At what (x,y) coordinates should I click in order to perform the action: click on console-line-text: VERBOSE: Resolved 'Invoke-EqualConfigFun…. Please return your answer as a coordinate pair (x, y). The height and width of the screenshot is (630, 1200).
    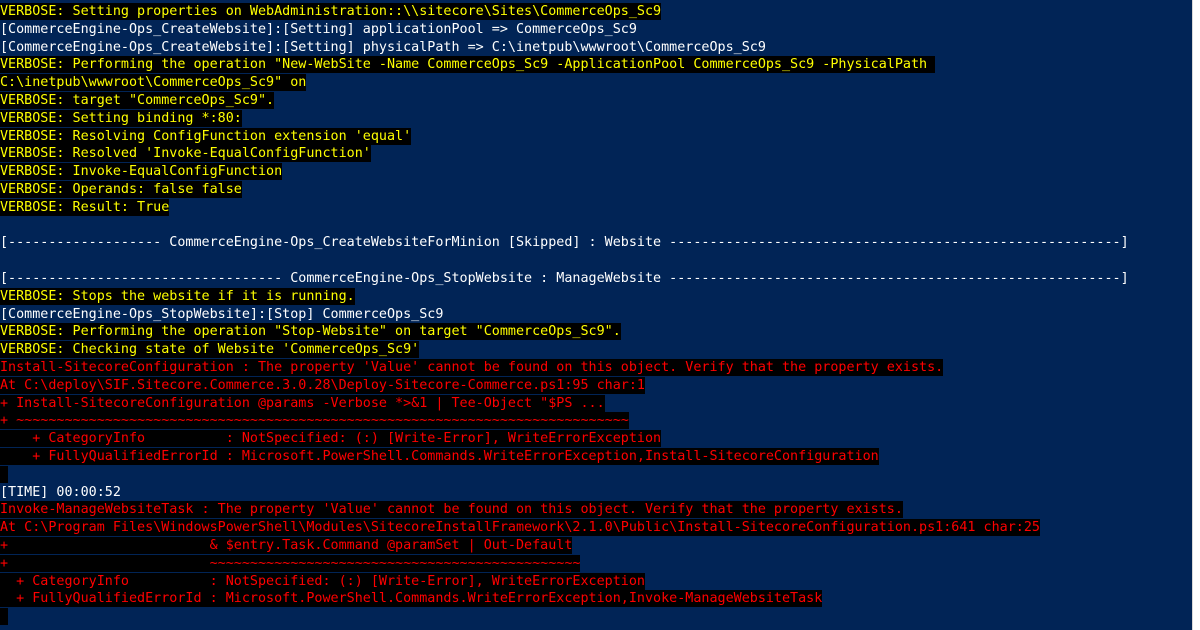
    Looking at the image, I should click on (185, 154).